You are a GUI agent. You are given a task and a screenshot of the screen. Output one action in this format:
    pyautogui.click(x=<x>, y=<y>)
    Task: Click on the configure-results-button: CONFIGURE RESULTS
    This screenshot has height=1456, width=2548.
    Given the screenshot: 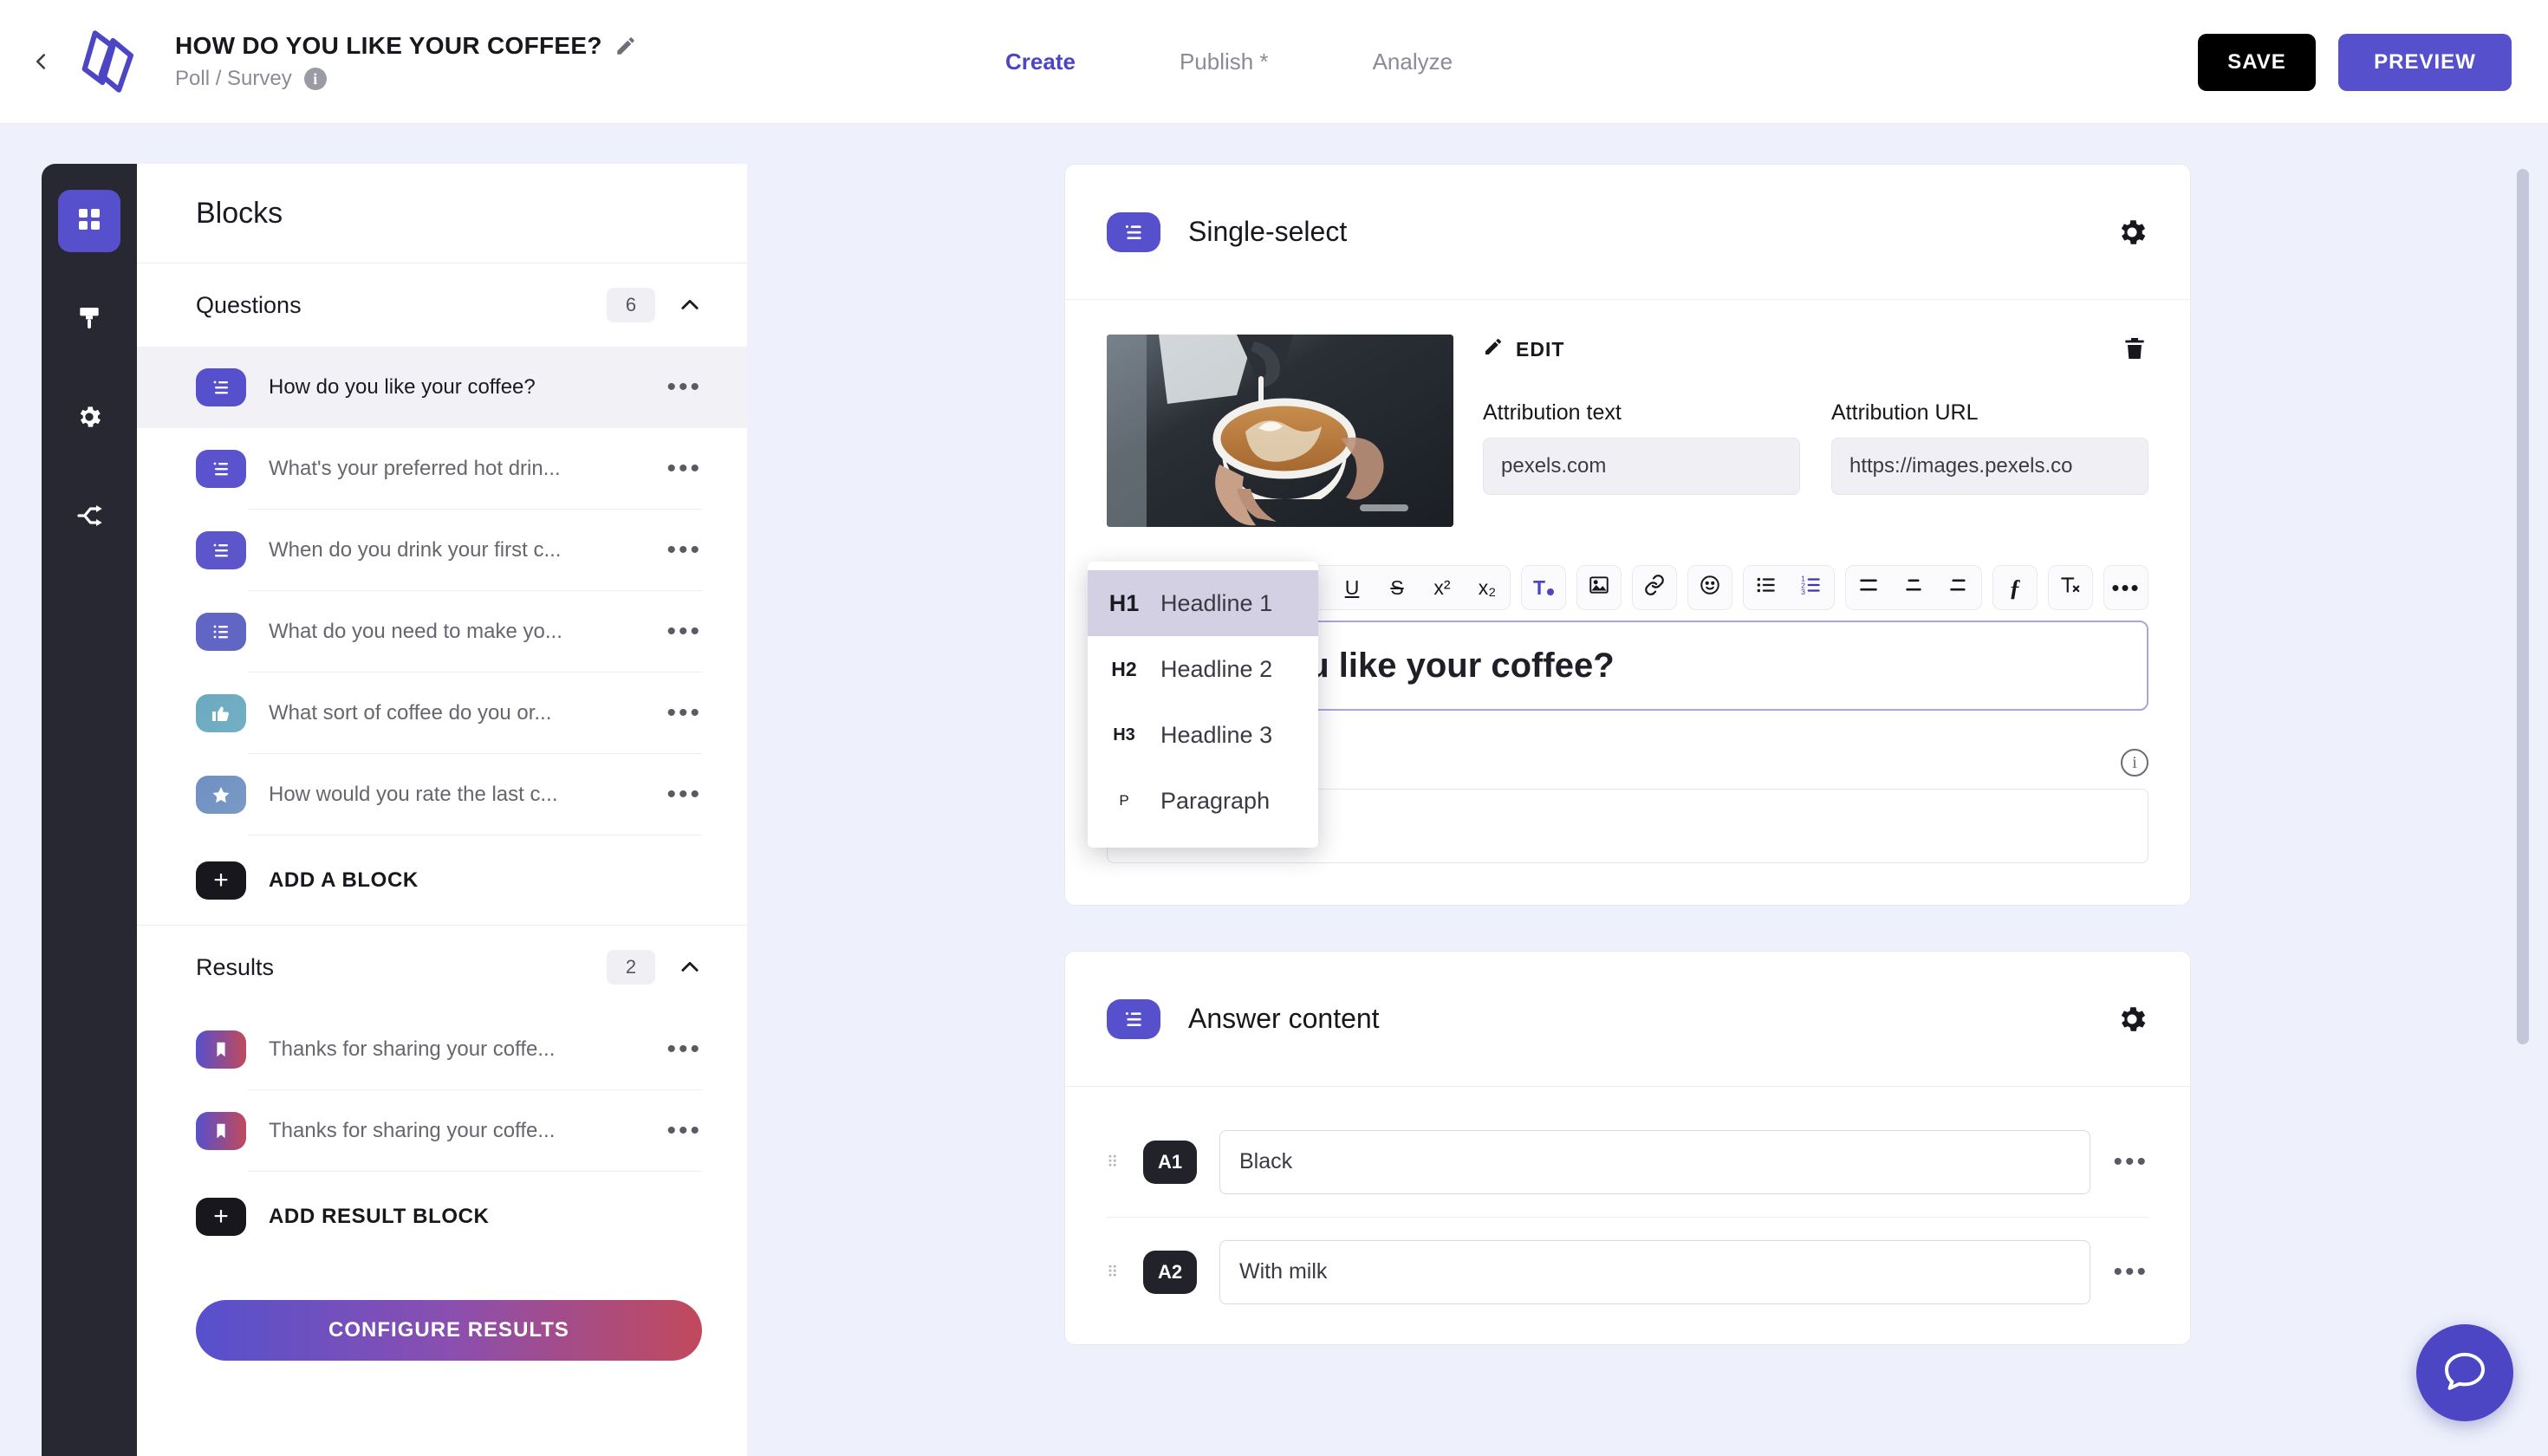 What is the action you would take?
    pyautogui.click(x=449, y=1330)
    